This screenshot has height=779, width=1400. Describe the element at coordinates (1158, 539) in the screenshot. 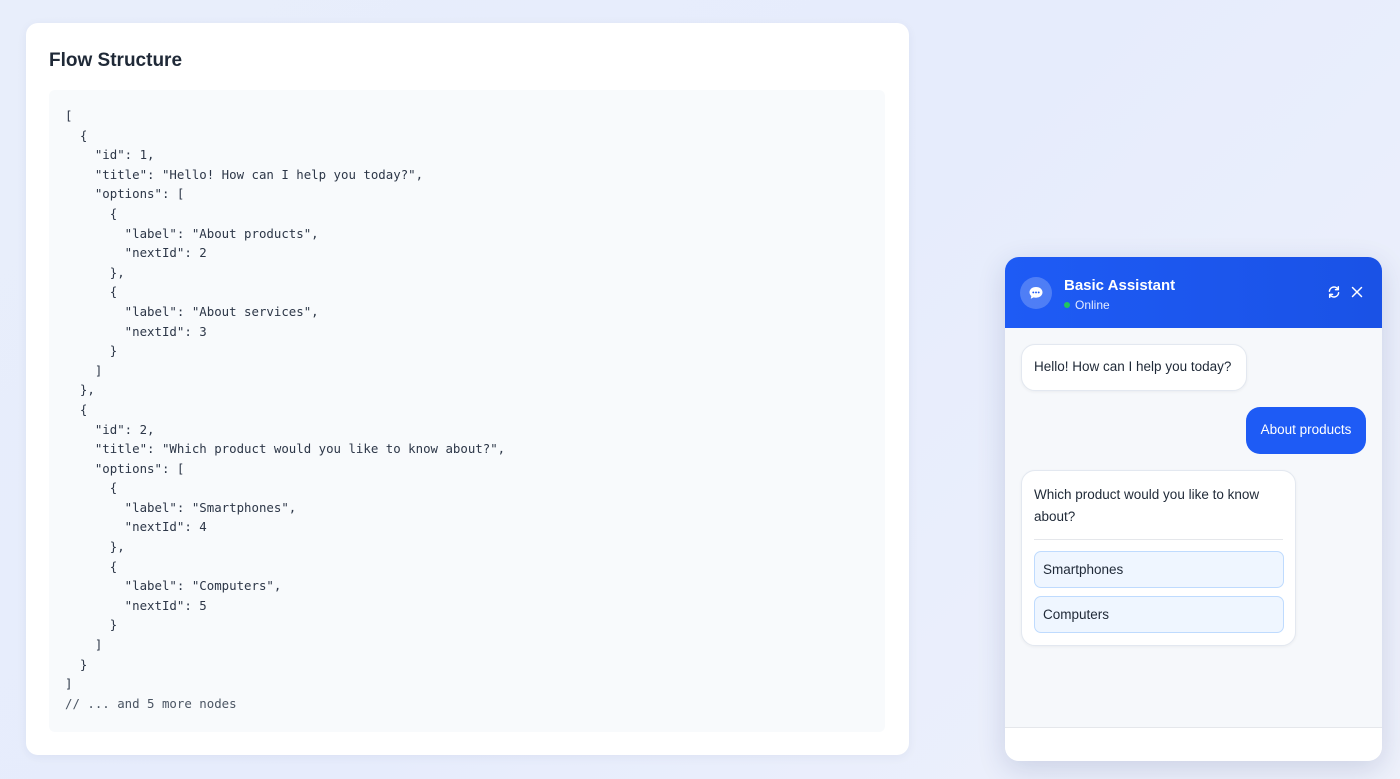

I see `divider` at that location.